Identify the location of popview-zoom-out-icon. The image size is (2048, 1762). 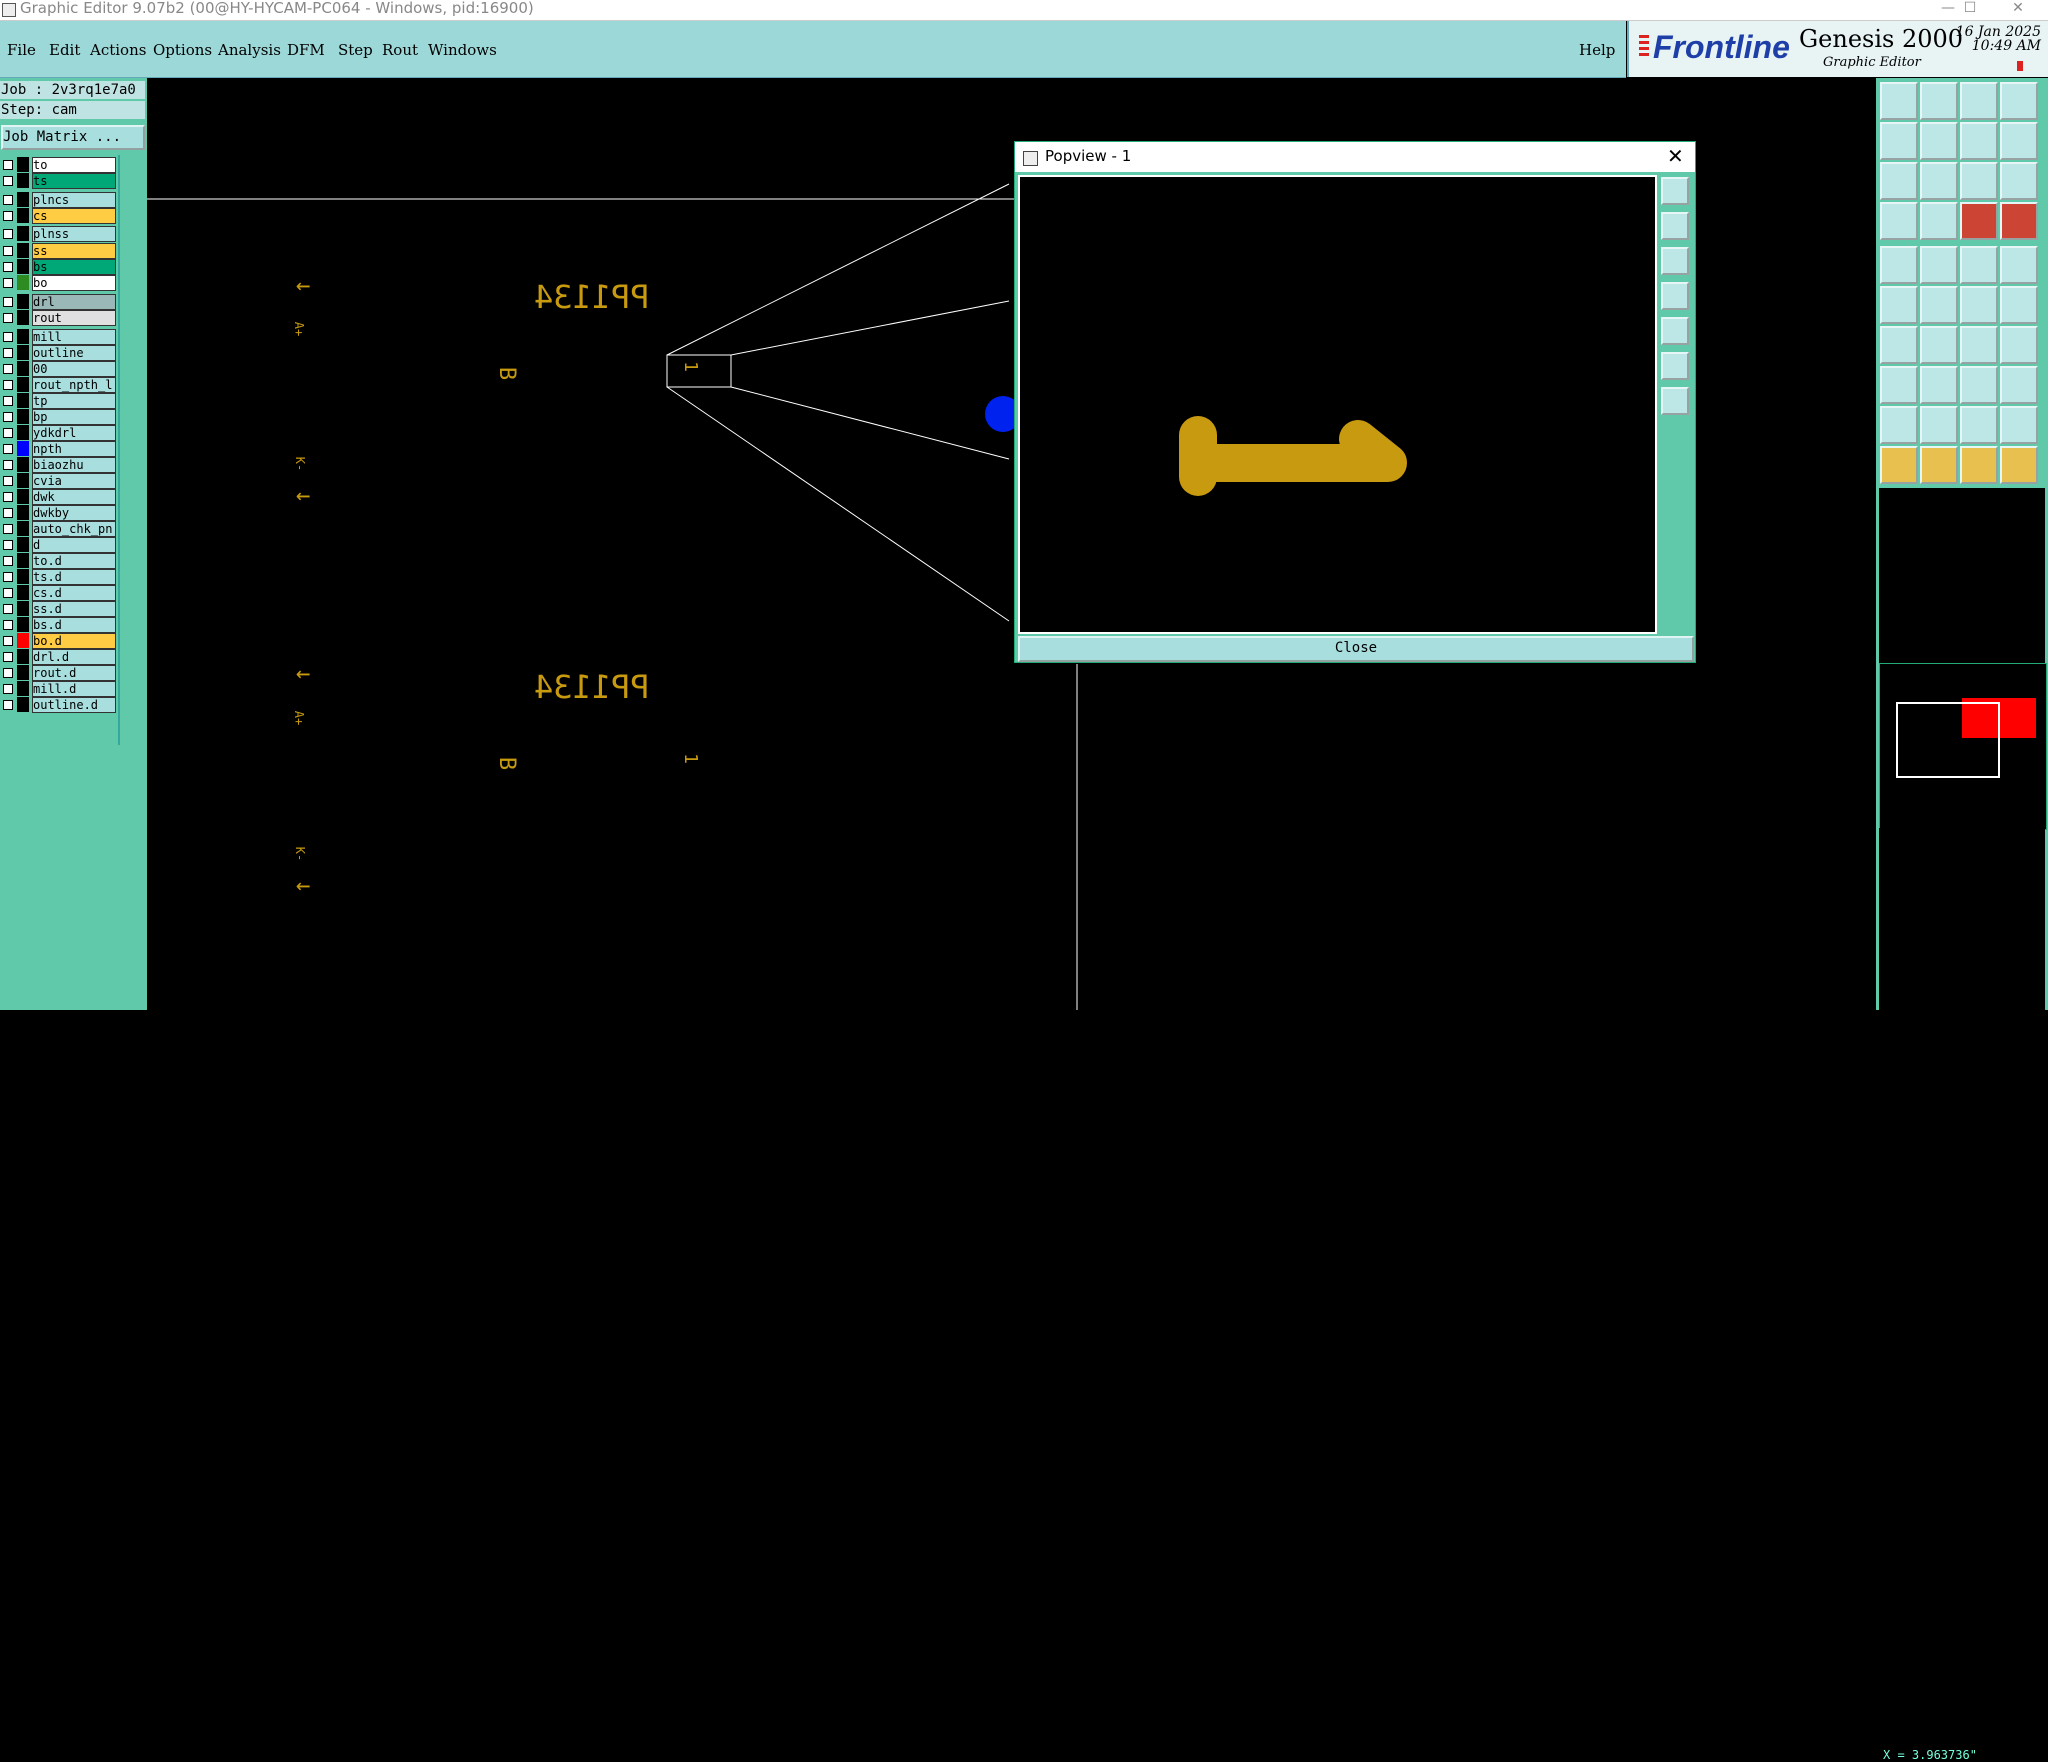
(1675, 261).